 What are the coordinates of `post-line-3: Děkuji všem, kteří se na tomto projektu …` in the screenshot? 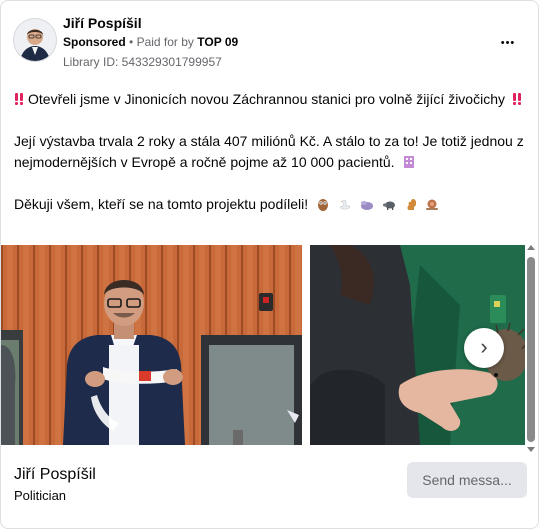 It's located at (161, 204).